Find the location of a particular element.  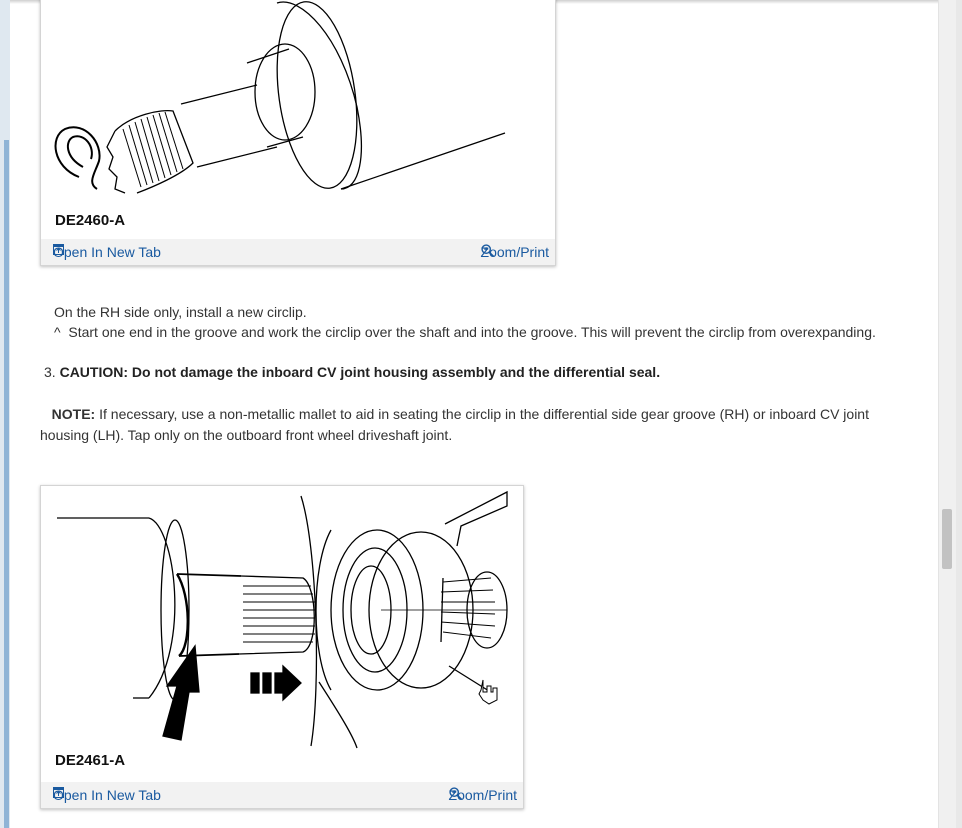

figure-caption: DE2461-A is located at coordinates (90, 760).